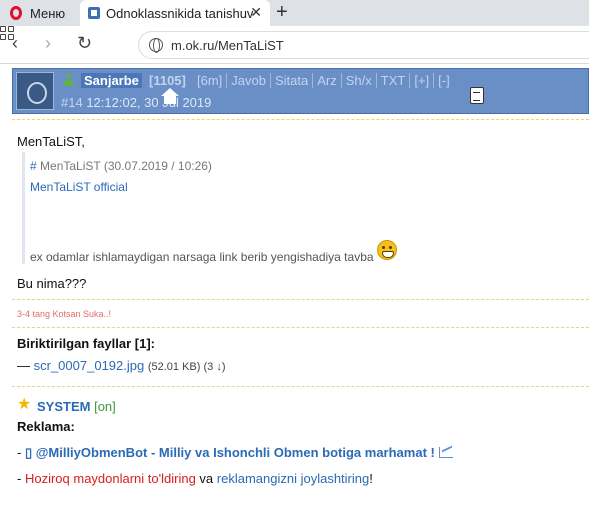  Describe the element at coordinates (282, 12) in the screenshot. I see `new-tab-button: +` at that location.